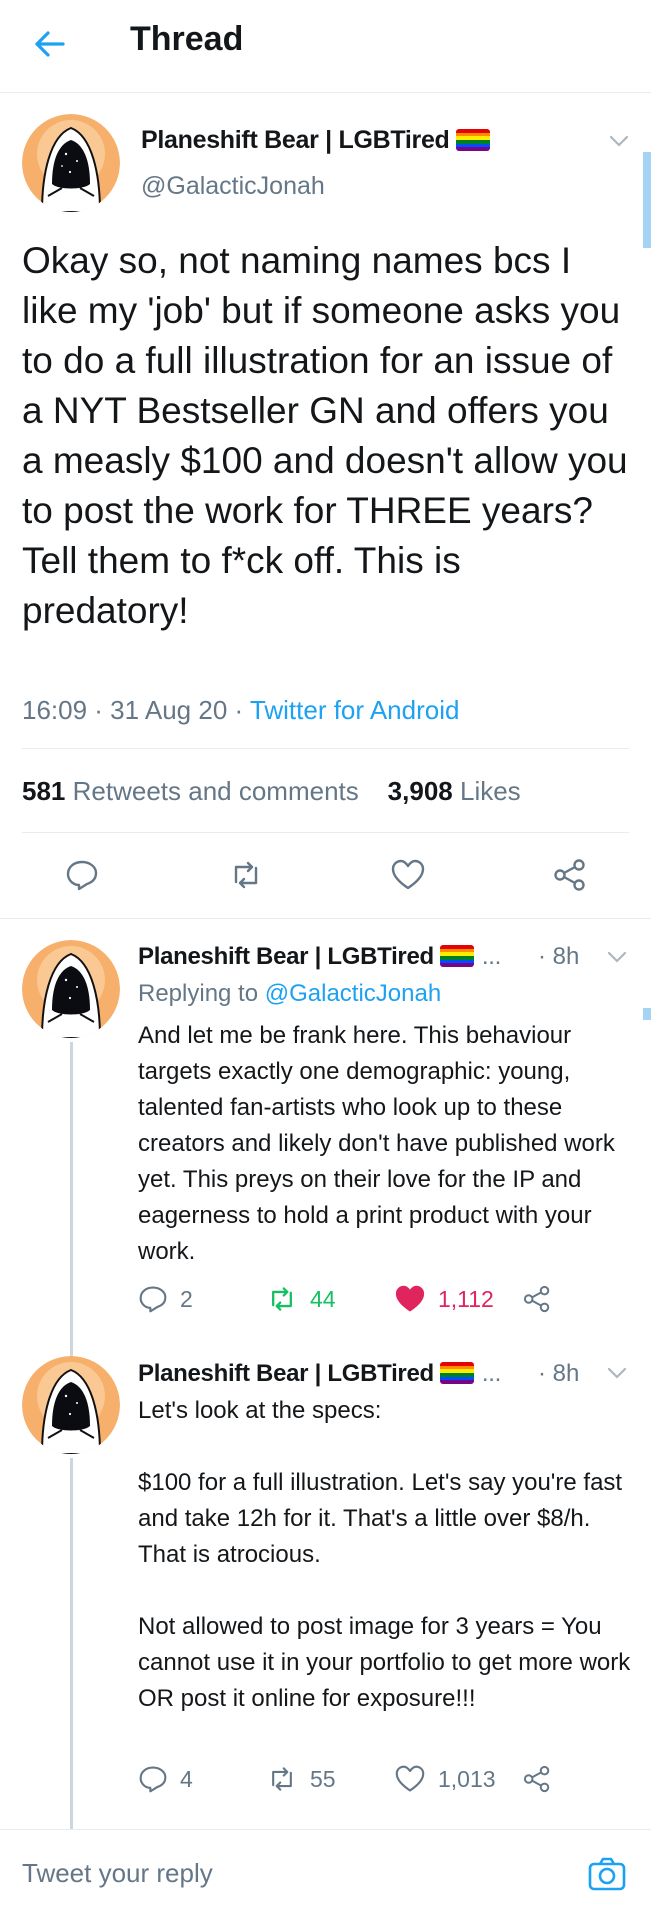 The height and width of the screenshot is (1921, 651). Describe the element at coordinates (50, 44) in the screenshot. I see `back-arrow-icon` at that location.